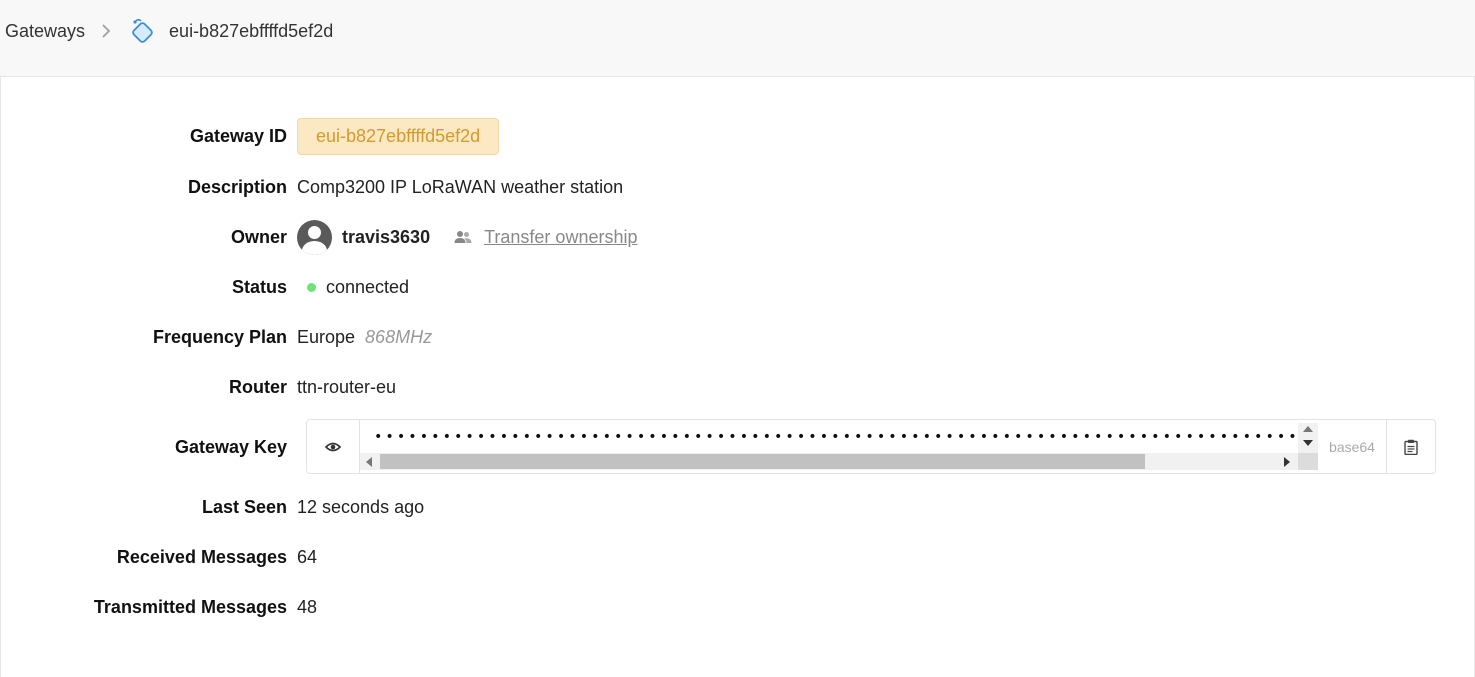 Image resolution: width=1475 pixels, height=677 pixels. I want to click on transfer-ownership-link: Transfer ownership, so click(545, 237).